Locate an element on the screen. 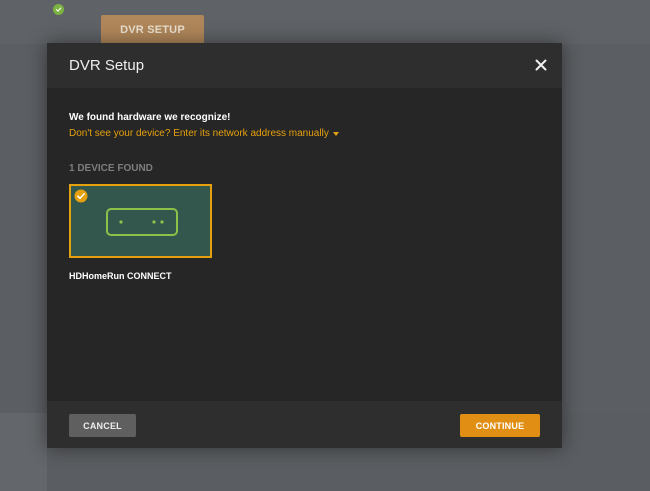 The height and width of the screenshot is (491, 650). checkmark-circle-icon is located at coordinates (81, 196).